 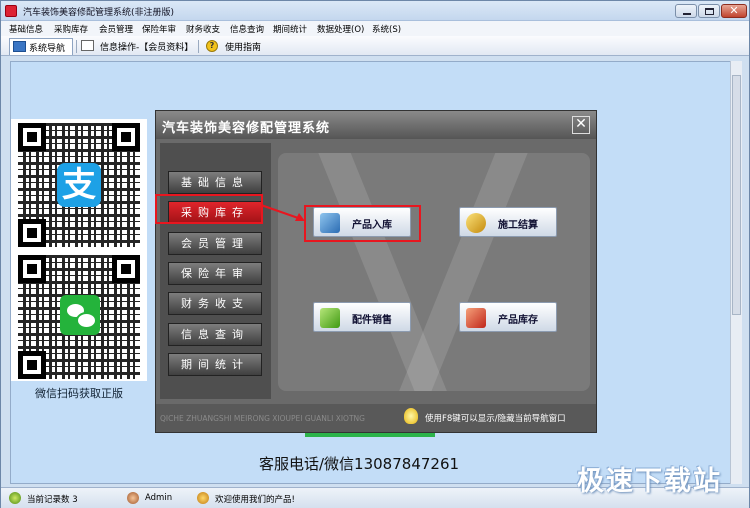 I want to click on lightbulb-icon, so click(x=411, y=416).